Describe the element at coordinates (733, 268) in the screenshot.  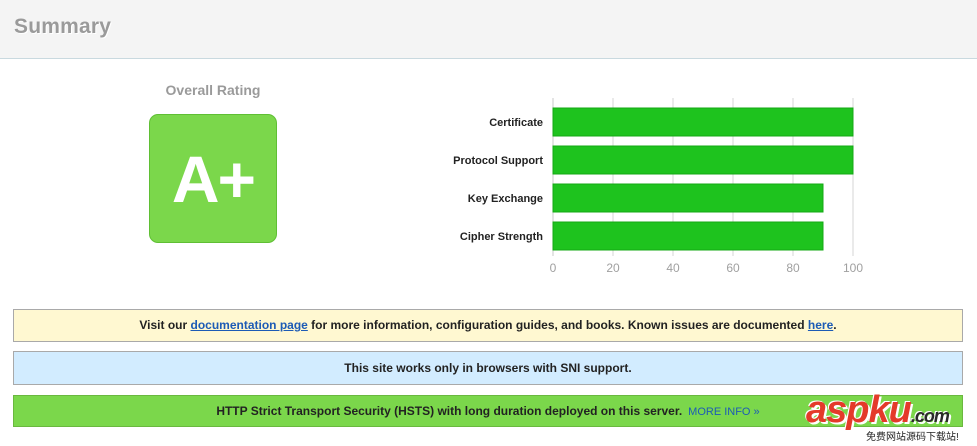
I see `x-tick-label: 60` at that location.